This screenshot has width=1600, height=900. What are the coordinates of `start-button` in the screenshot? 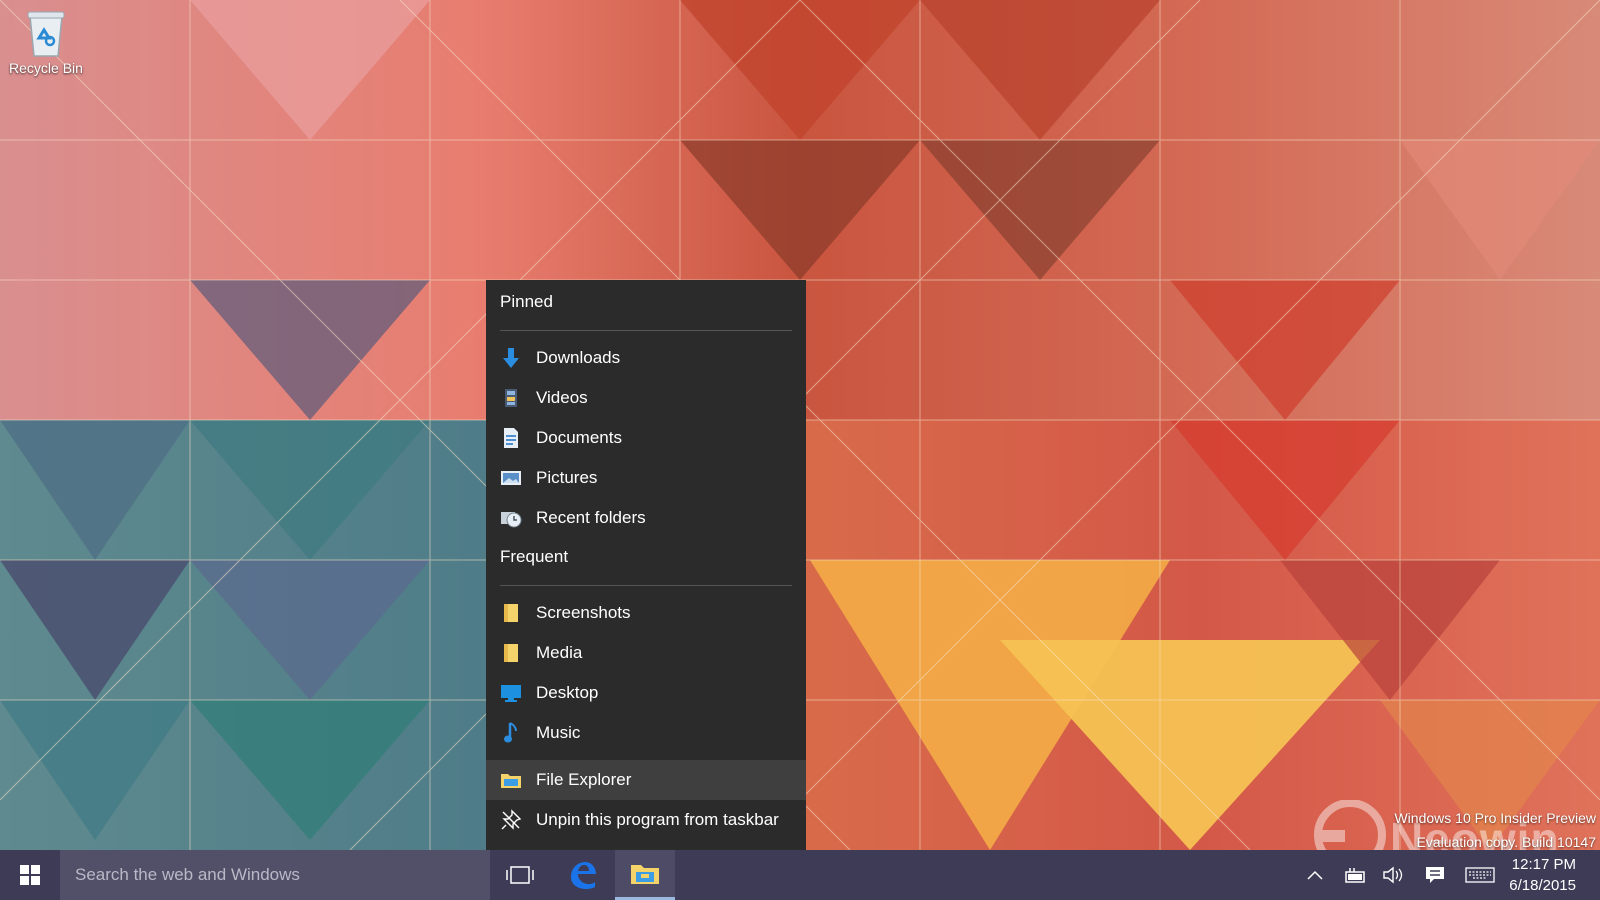 It's located at (30, 875).